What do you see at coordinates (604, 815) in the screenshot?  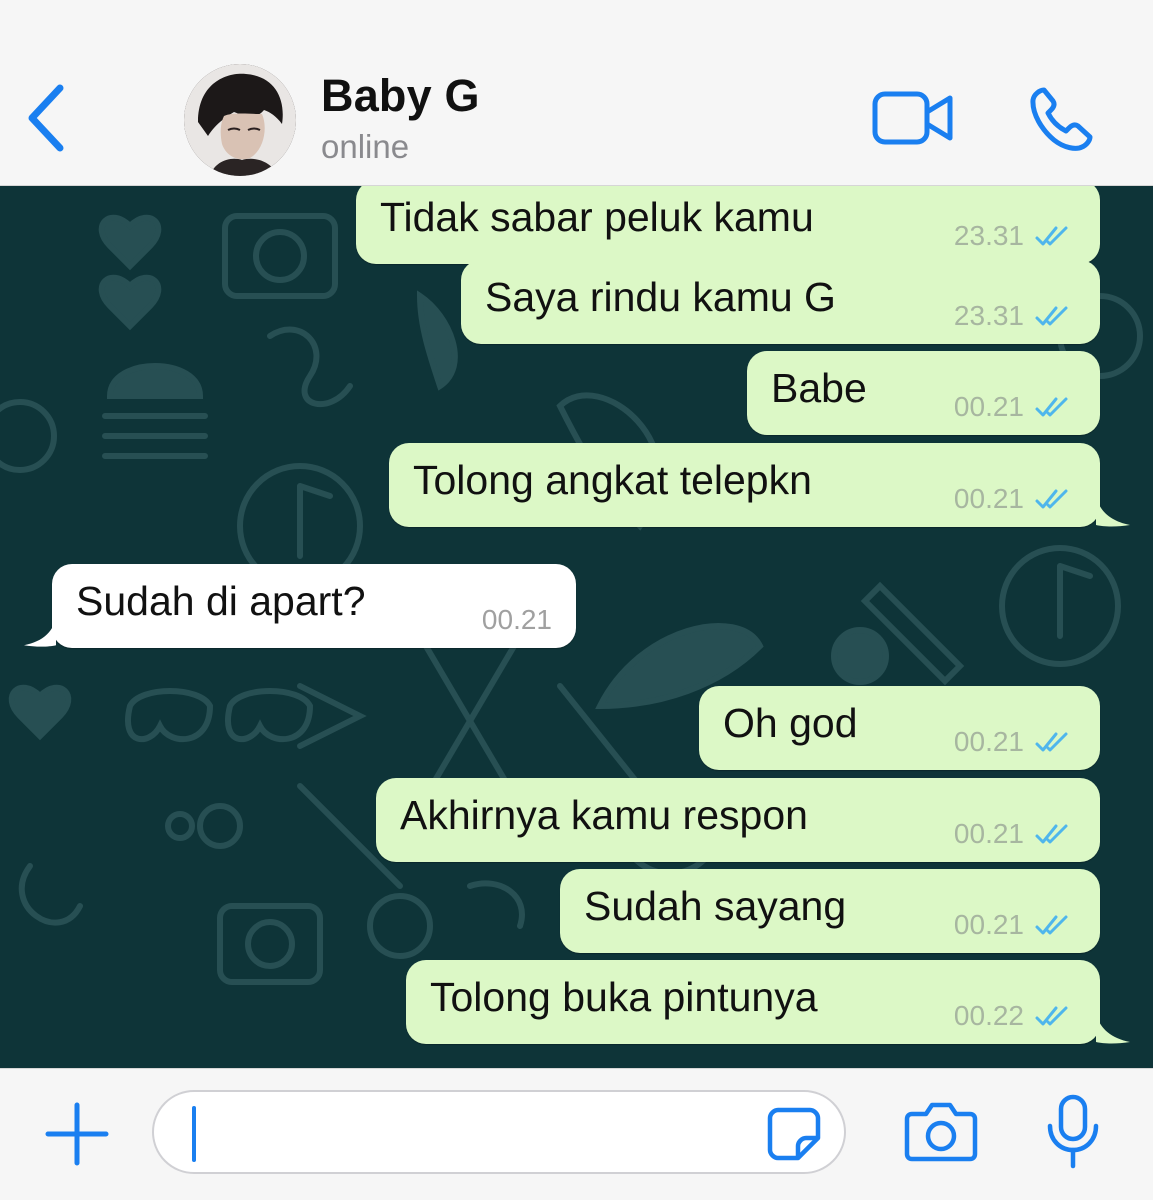 I see `message-text: Akhirnya kamu respon` at bounding box center [604, 815].